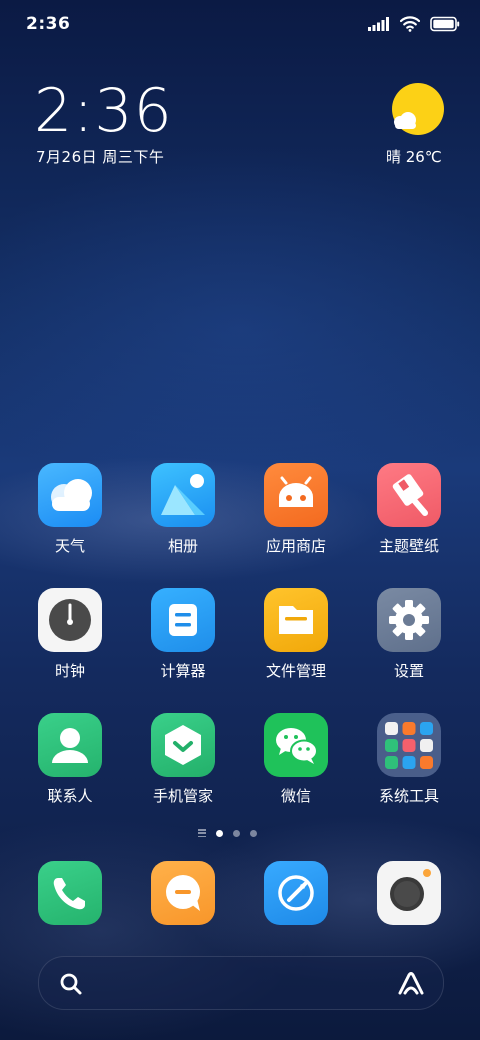 This screenshot has height=1040, width=480. What do you see at coordinates (445, 24) in the screenshot?
I see `battery-icon` at bounding box center [445, 24].